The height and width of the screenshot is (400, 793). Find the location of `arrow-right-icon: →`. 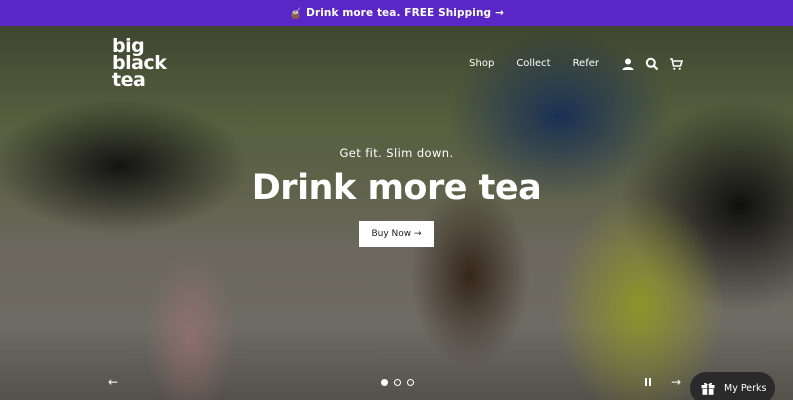

arrow-right-icon: → is located at coordinates (500, 13).